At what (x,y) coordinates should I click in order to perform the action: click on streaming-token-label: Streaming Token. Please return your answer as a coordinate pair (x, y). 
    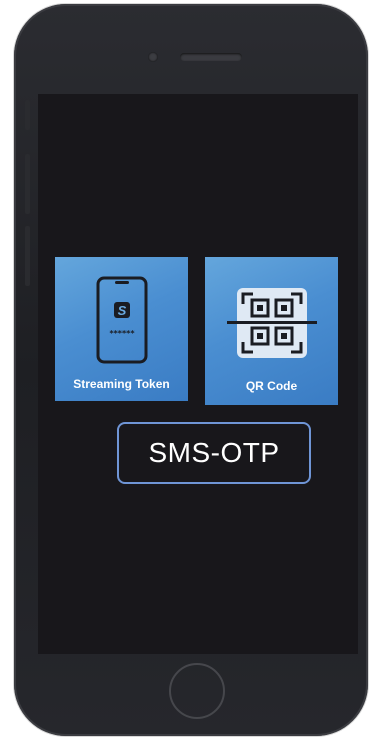
    Looking at the image, I should click on (121, 384).